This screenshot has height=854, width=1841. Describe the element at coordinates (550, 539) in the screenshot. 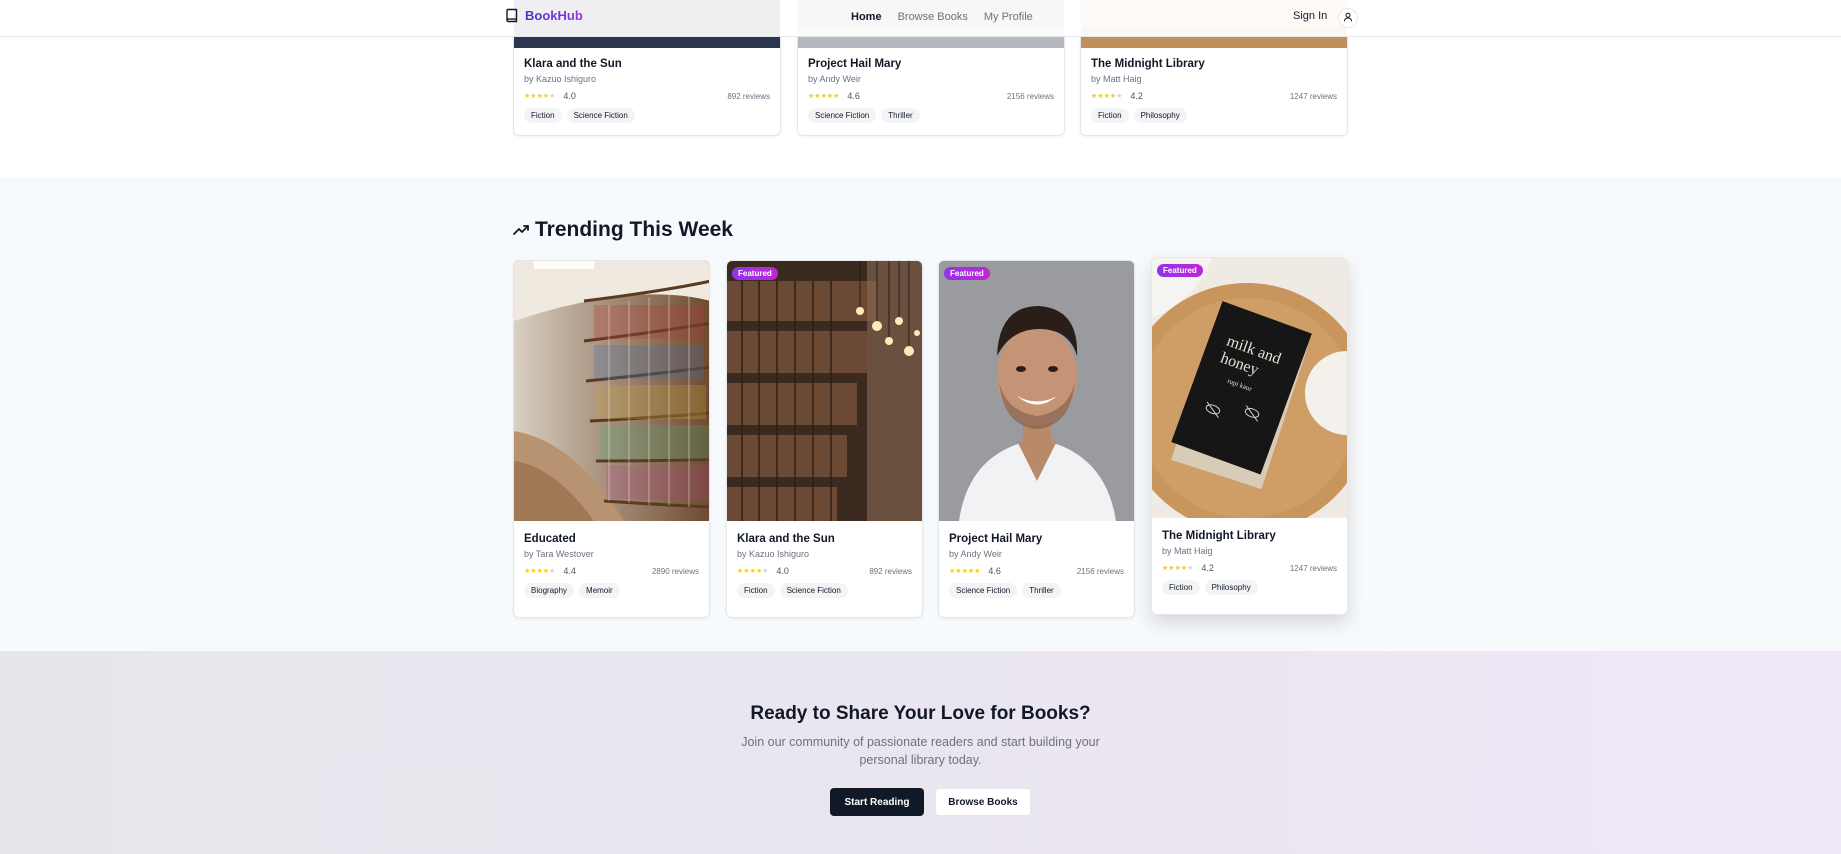

I see `book-title: Educated` at that location.